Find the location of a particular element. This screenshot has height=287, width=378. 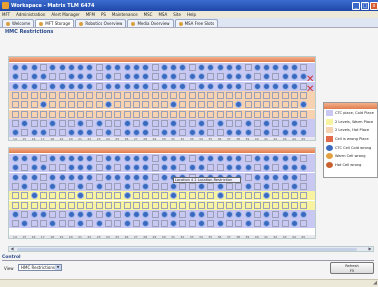

tab-mft-storage: MFT Storage is located at coordinates (55, 23).